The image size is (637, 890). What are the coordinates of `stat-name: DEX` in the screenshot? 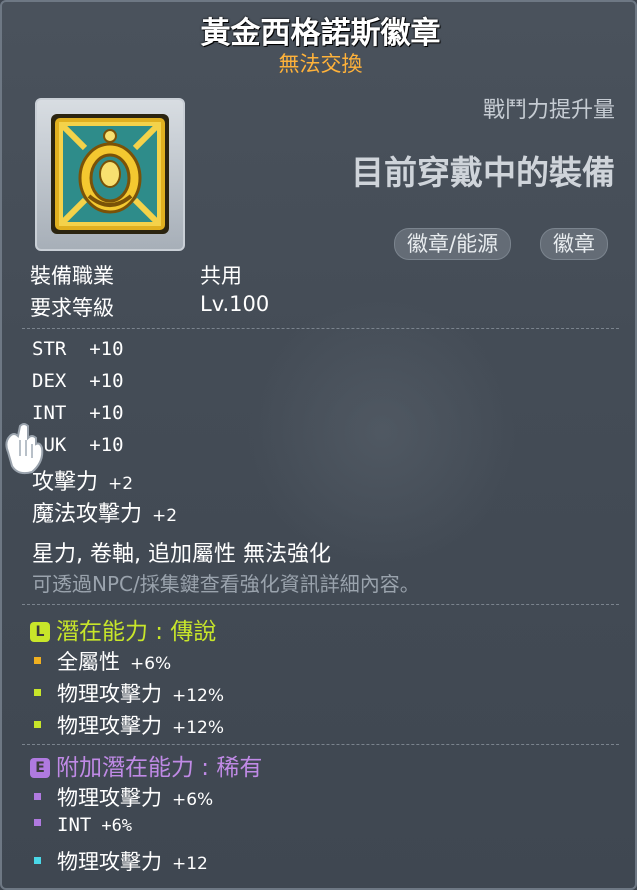 It's located at (49, 381).